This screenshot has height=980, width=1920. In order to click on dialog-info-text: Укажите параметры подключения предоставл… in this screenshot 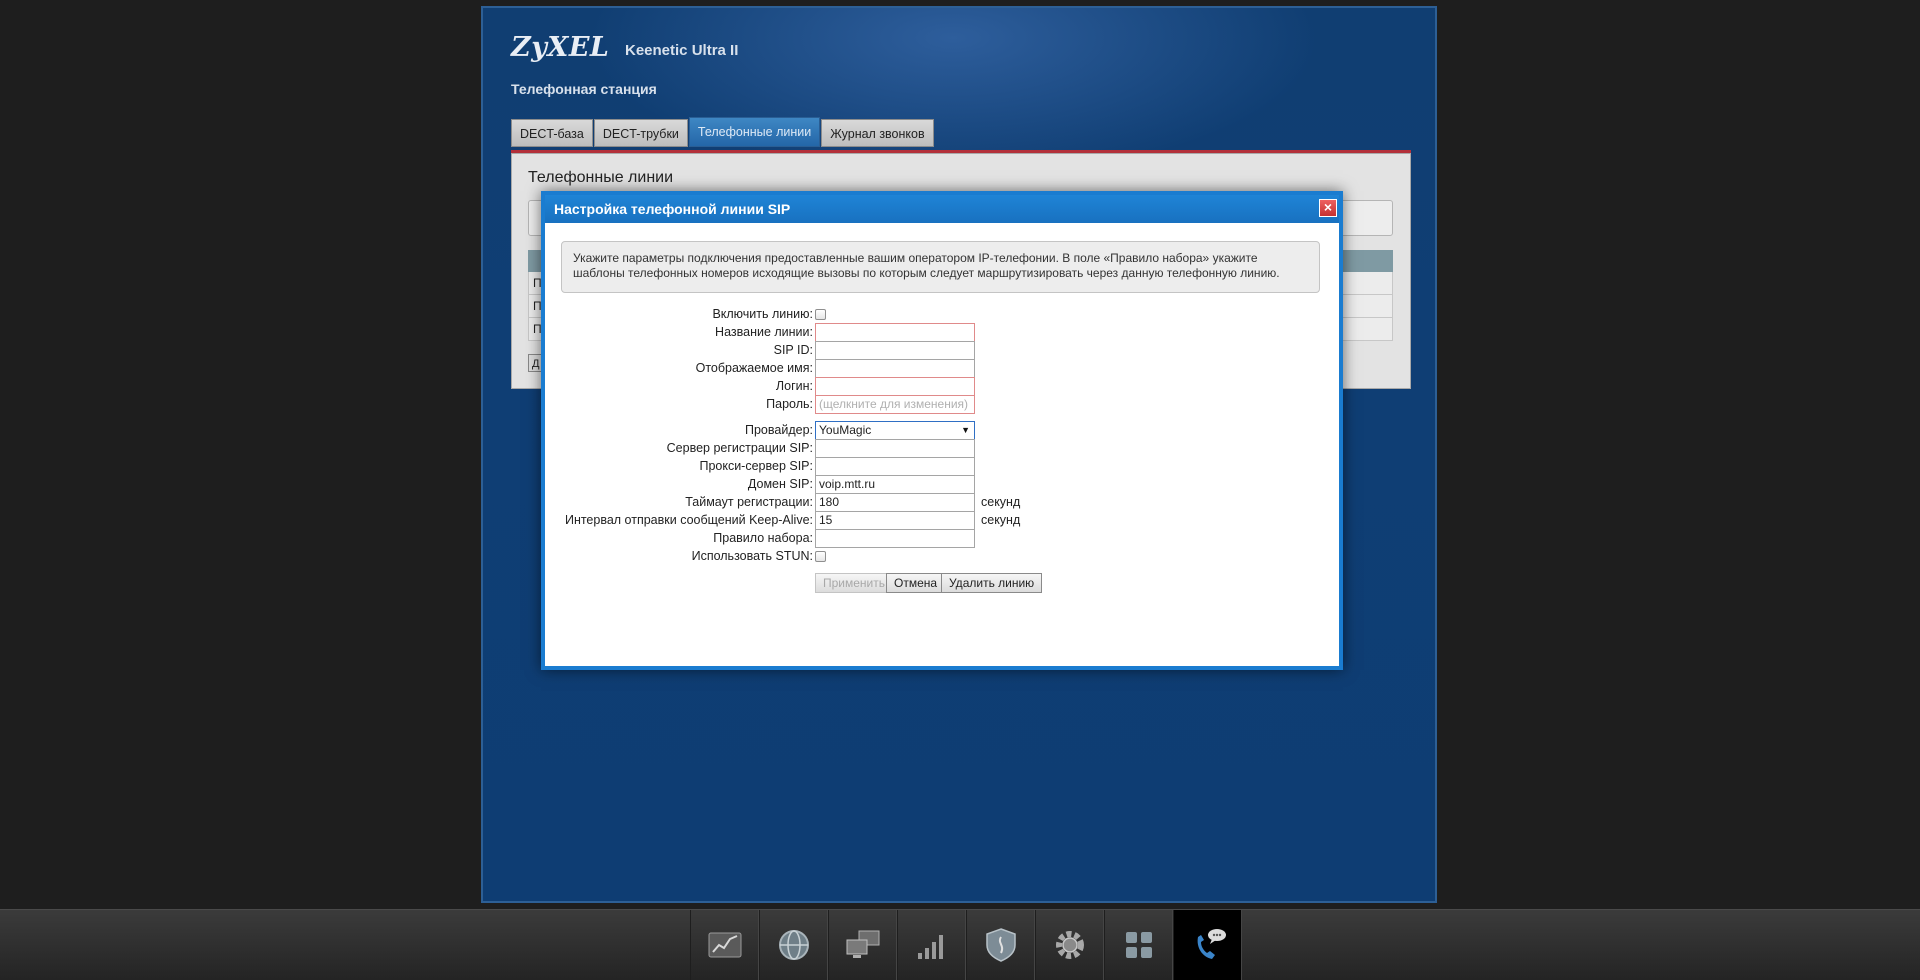, I will do `click(940, 267)`.